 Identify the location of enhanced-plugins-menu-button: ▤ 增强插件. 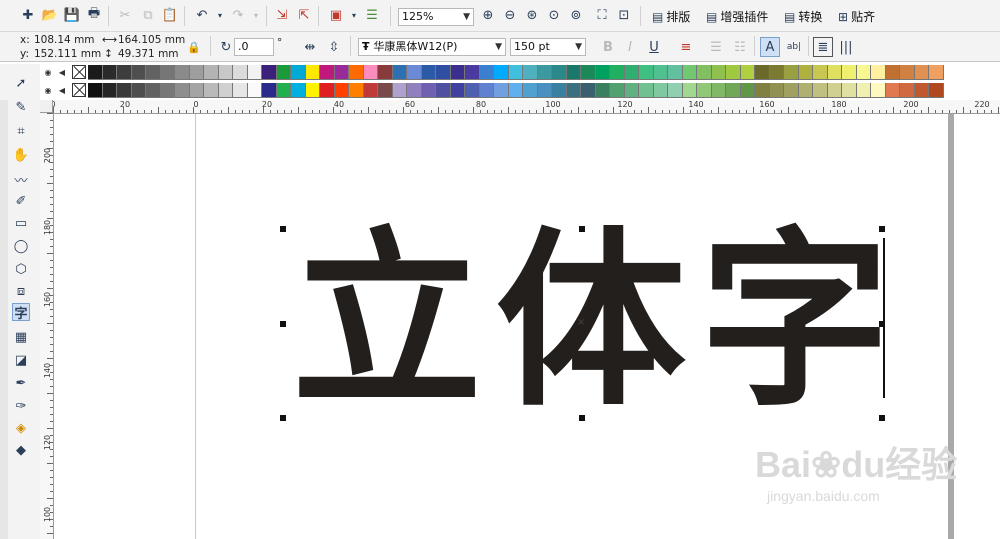
(737, 16).